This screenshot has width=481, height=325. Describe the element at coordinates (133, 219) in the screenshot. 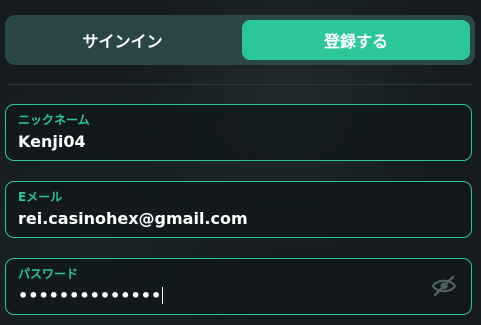

I see `email-input: rei.casinohex@gmail.com` at that location.